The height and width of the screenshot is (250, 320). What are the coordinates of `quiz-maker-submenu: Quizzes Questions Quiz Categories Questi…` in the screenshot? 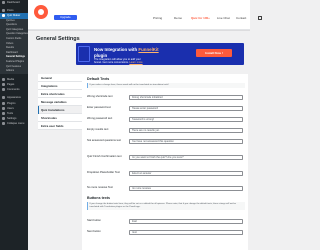 It's located at (14, 46).